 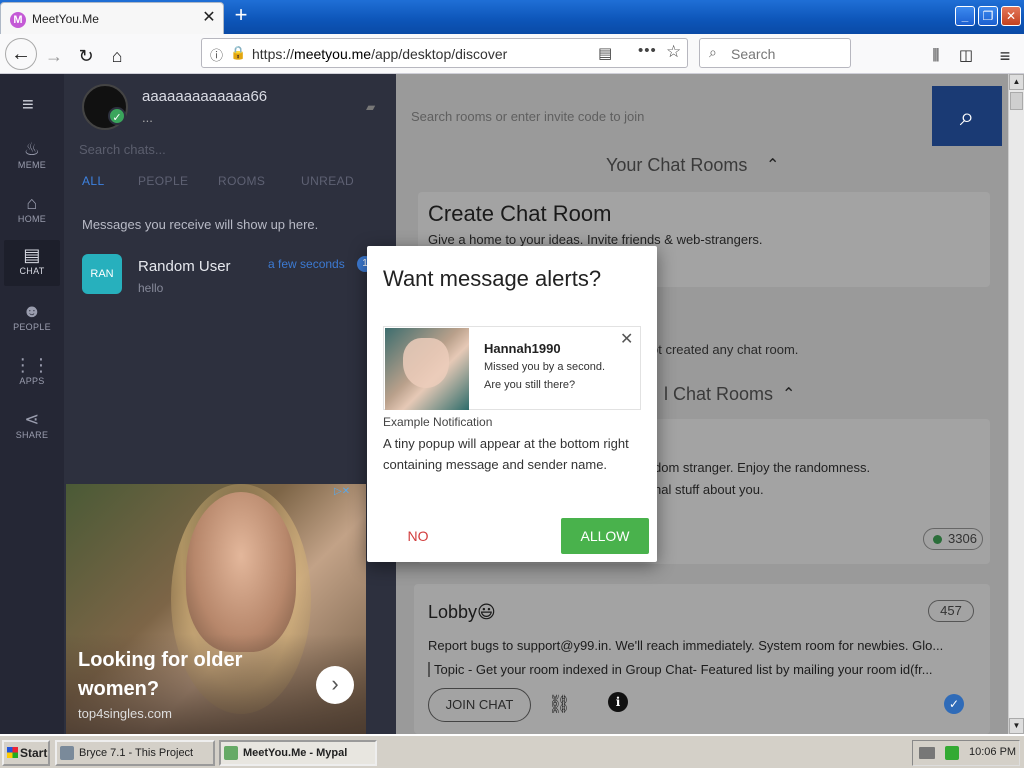 I want to click on browser-tab: M MeetYou.Me ✕, so click(x=112, y=18).